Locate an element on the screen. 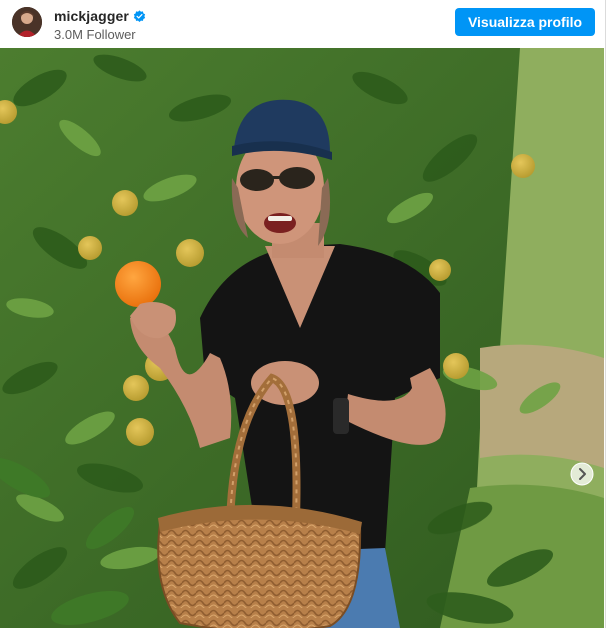  verified-badge-icon is located at coordinates (139, 15).